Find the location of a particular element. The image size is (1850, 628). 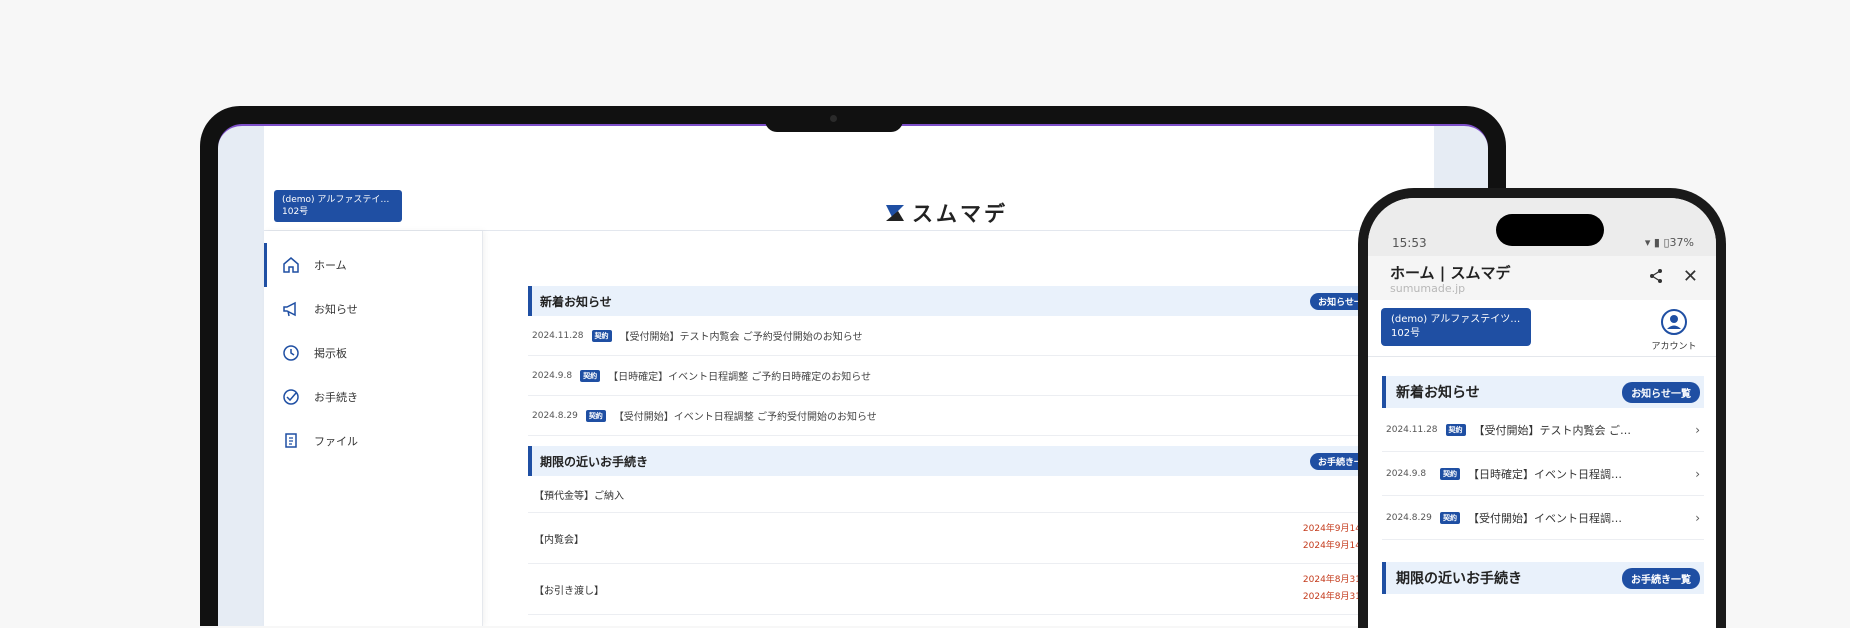

wifi-icon: ▾ is located at coordinates (1647, 242).